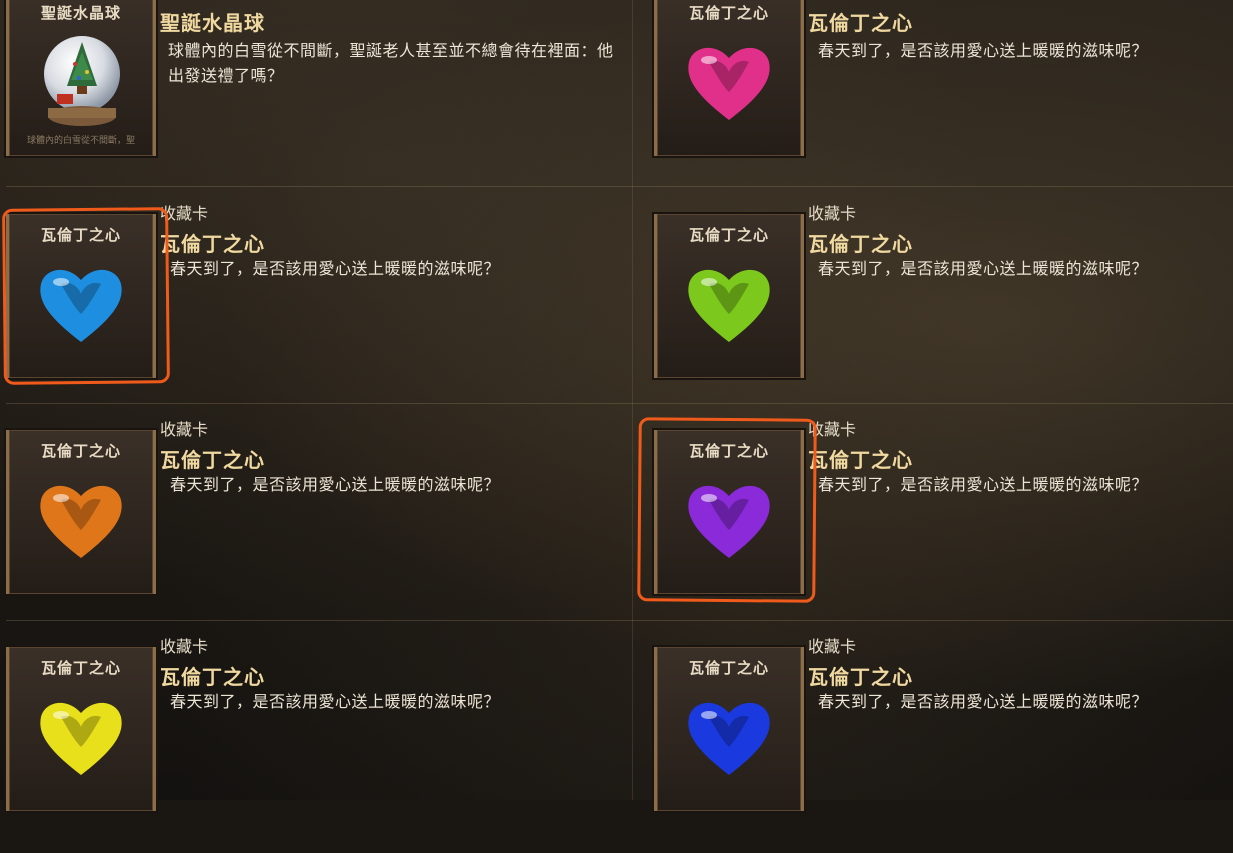 This screenshot has height=853, width=1233. I want to click on snow-globe-icon, so click(82, 81).